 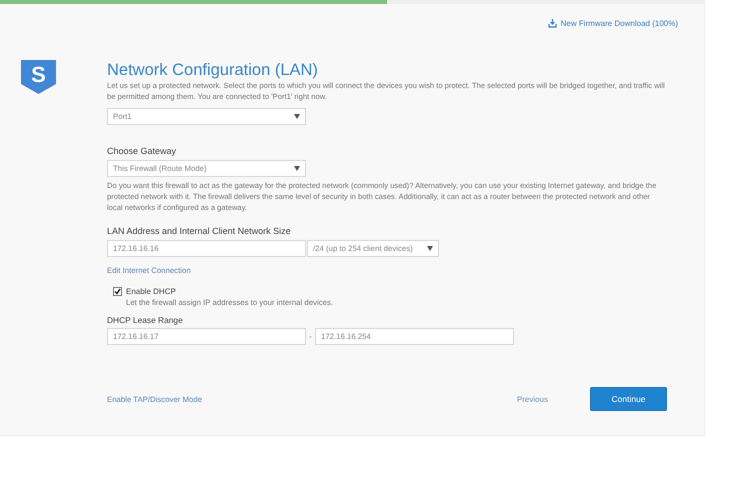 I want to click on shield-logo: S, so click(x=38, y=77).